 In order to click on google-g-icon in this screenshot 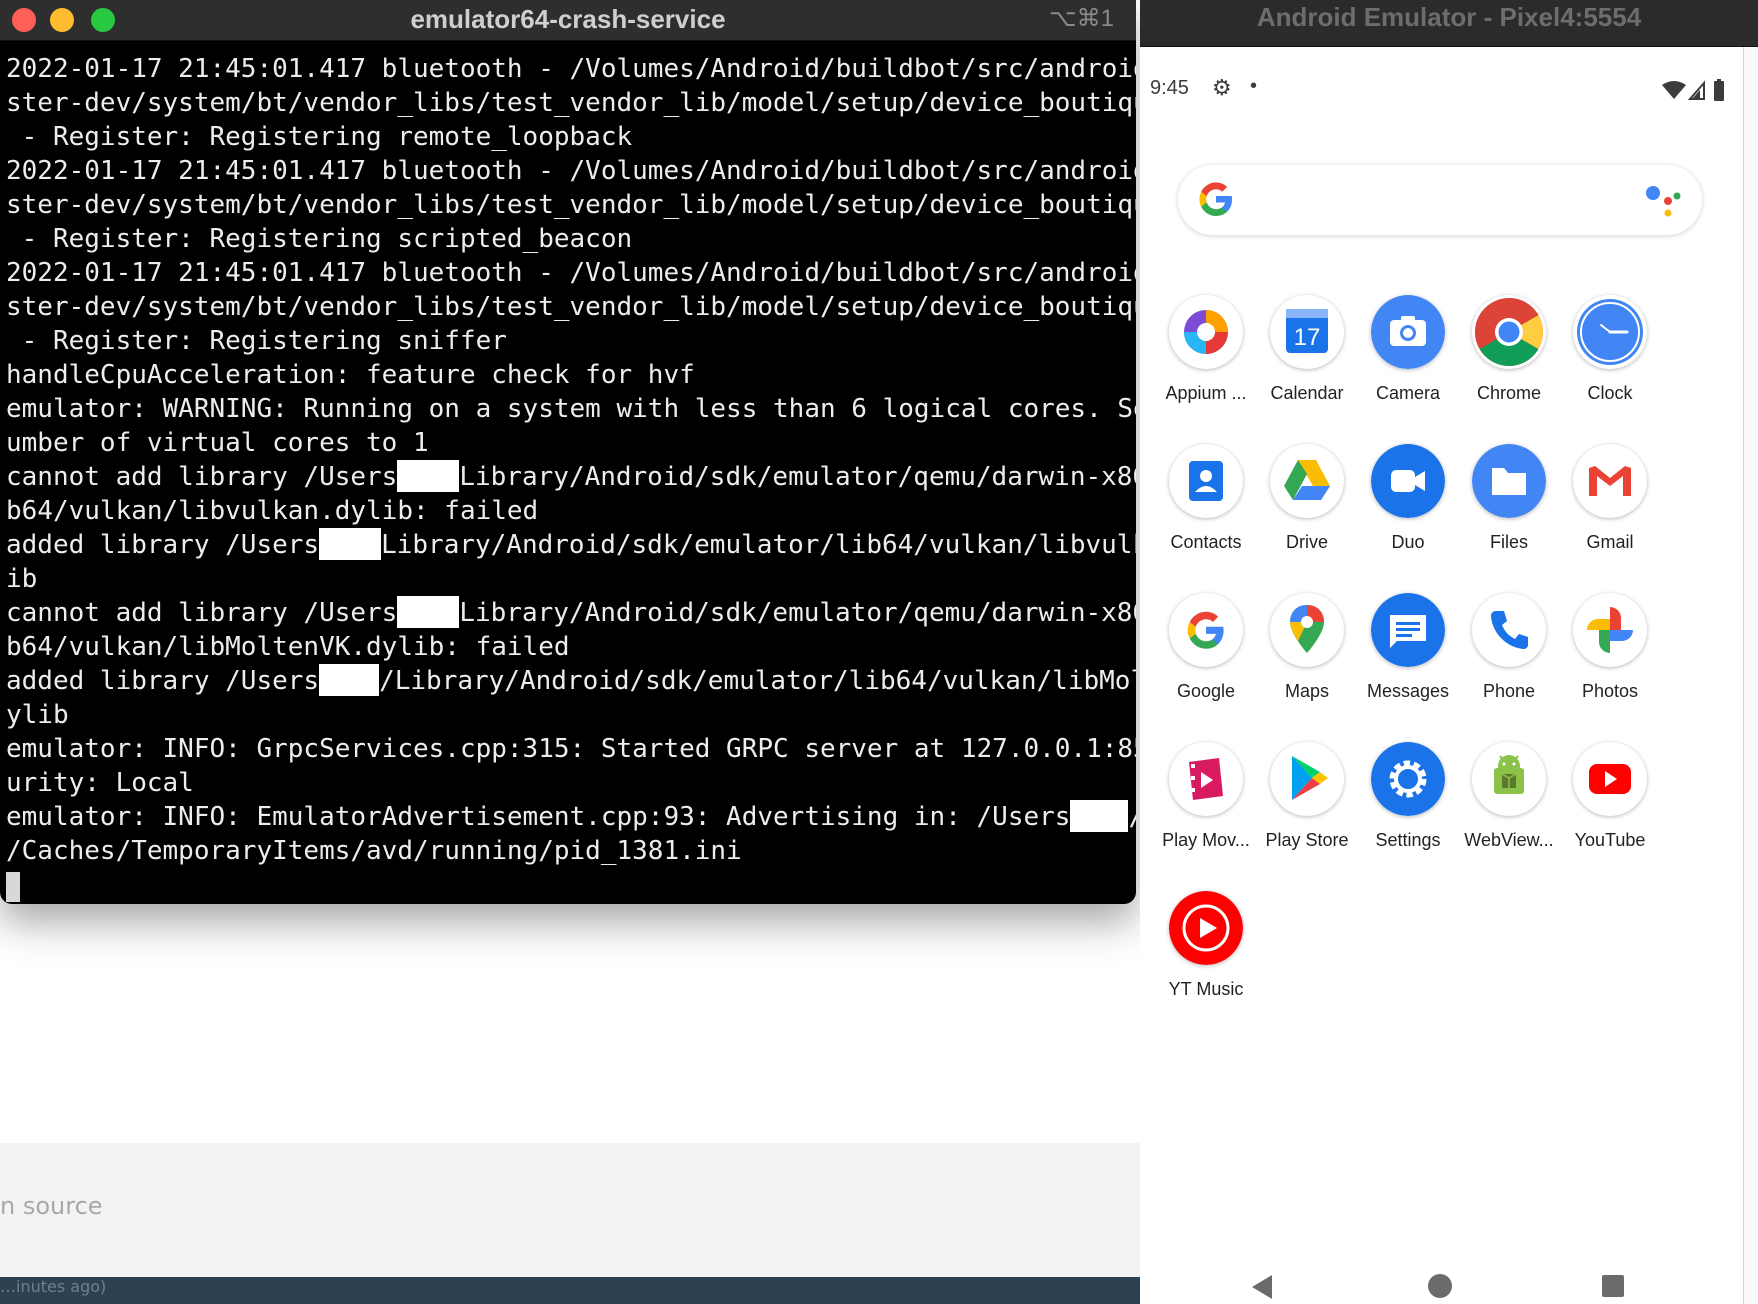, I will do `click(1215, 199)`.